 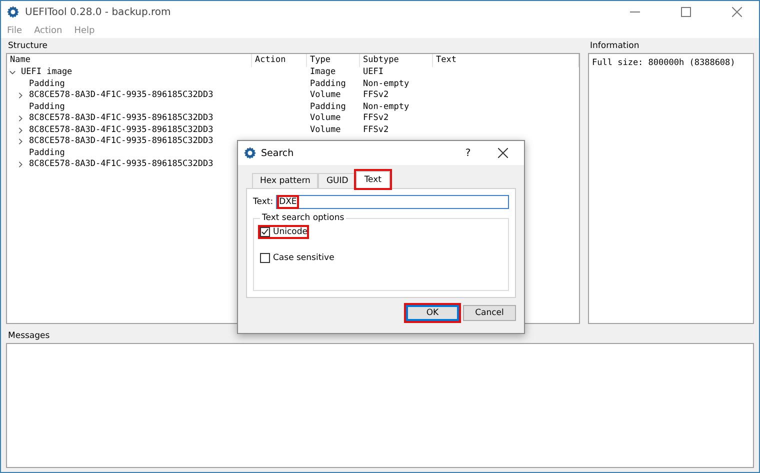 I want to click on table-cell-text: UEFI, so click(x=373, y=72).